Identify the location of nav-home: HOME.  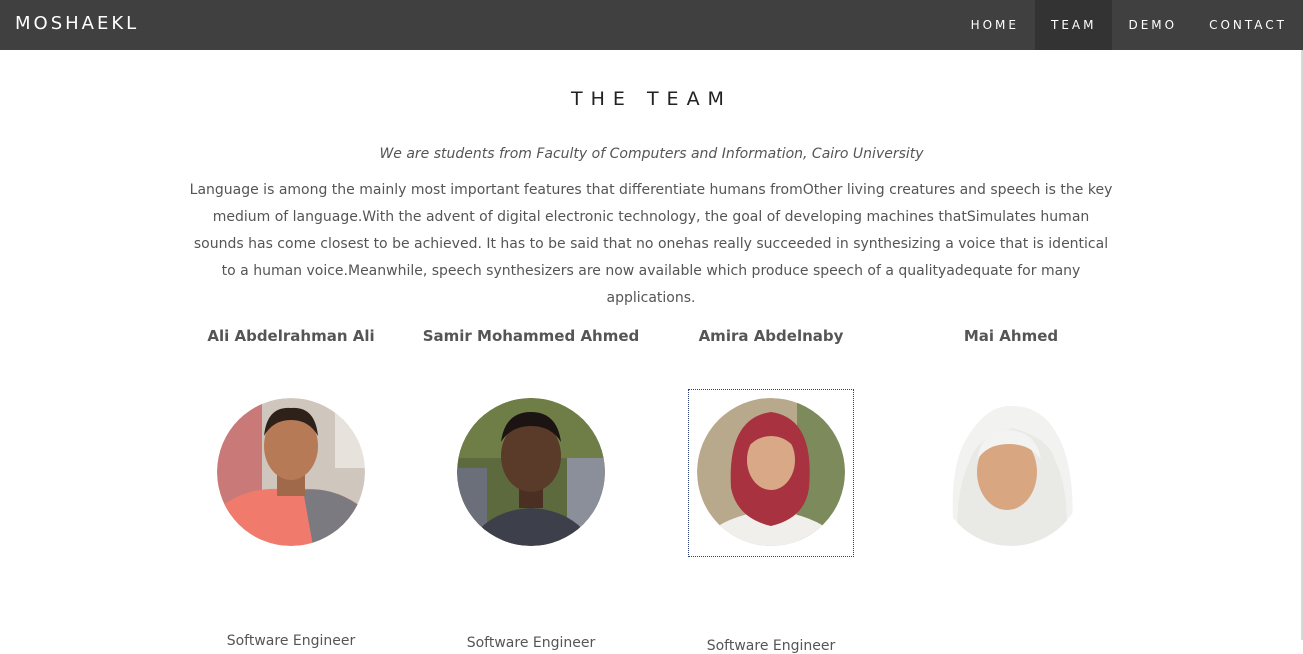
(995, 25).